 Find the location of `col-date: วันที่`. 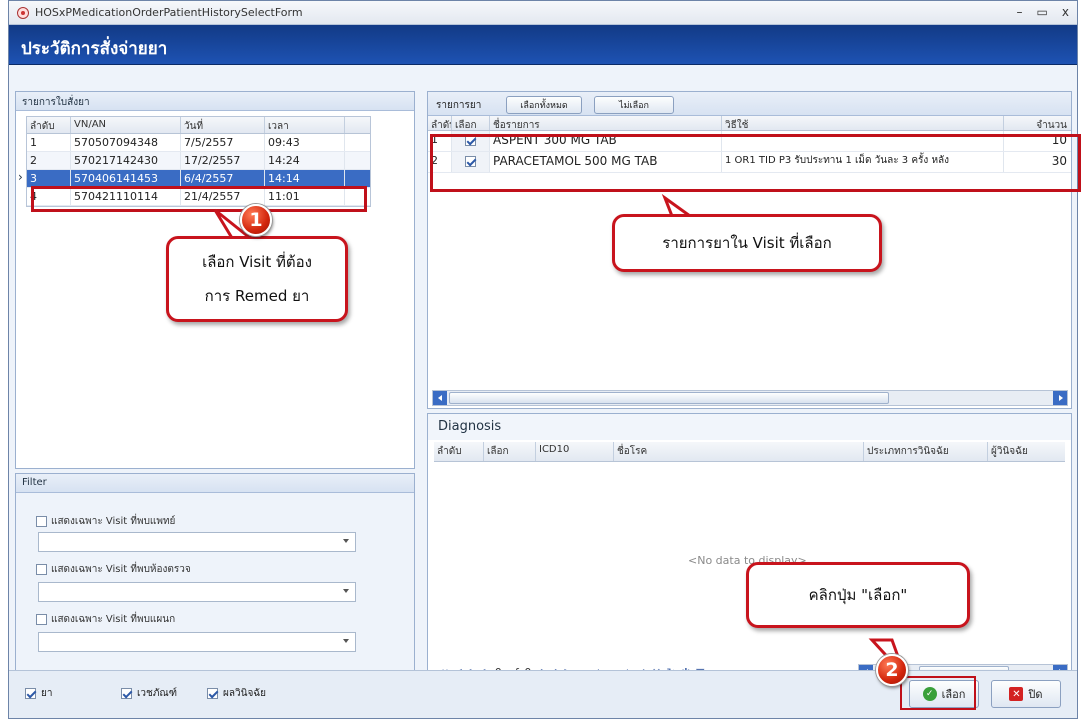

col-date: วันที่ is located at coordinates (223, 125).